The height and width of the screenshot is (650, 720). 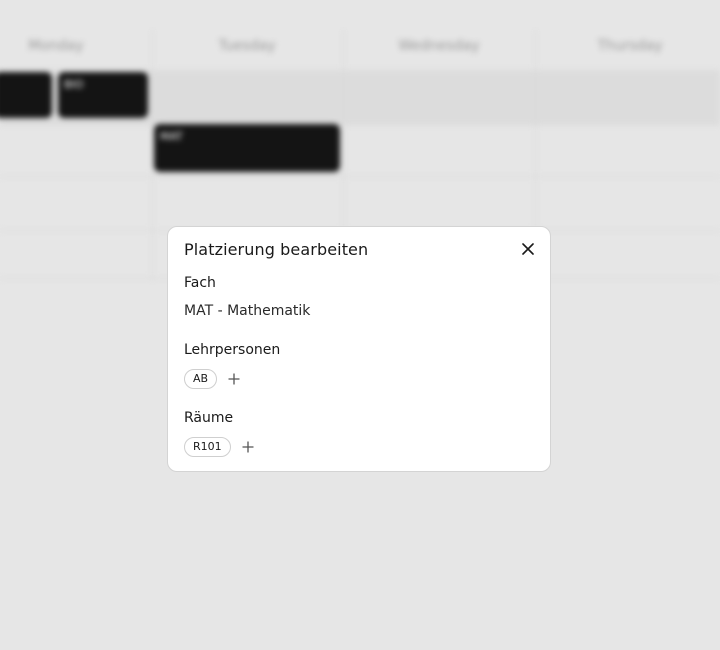 I want to click on dialog-title: Platzierung bearbeiten, so click(x=276, y=249).